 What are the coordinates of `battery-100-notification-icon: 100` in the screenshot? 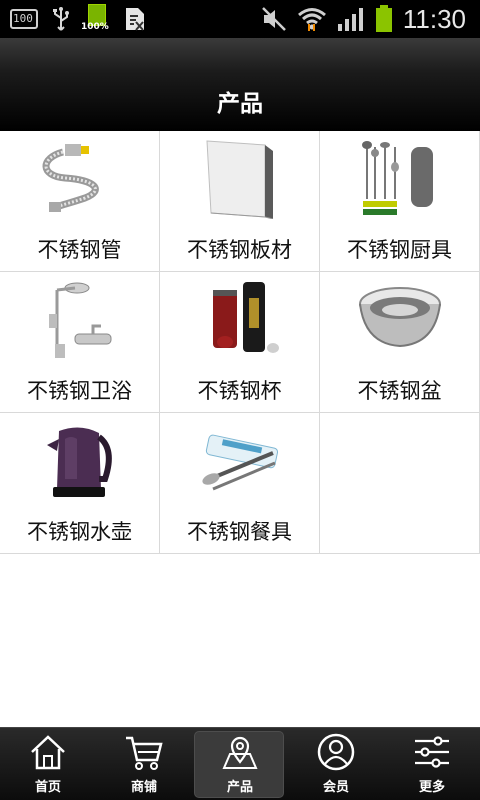 It's located at (24, 19).